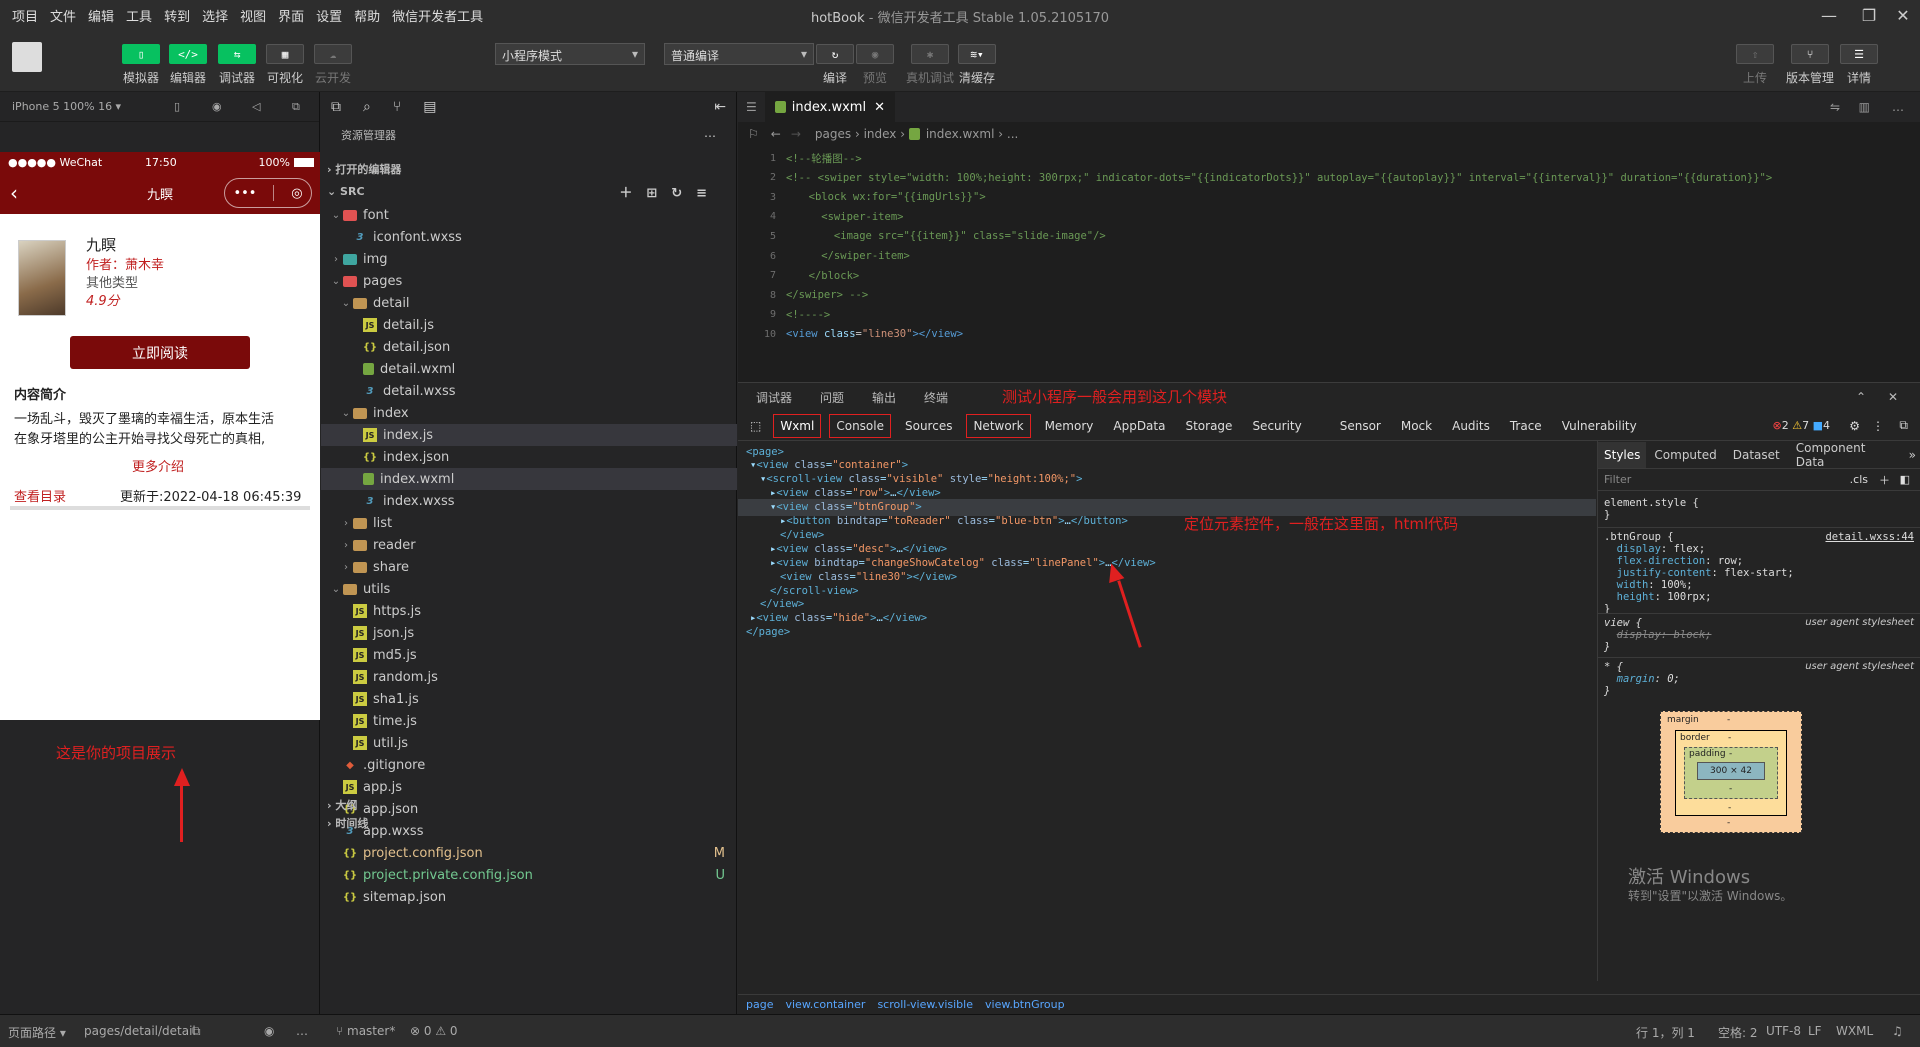 This screenshot has height=1047, width=1920. I want to click on tab-dataset: Dataset, so click(1756, 455).